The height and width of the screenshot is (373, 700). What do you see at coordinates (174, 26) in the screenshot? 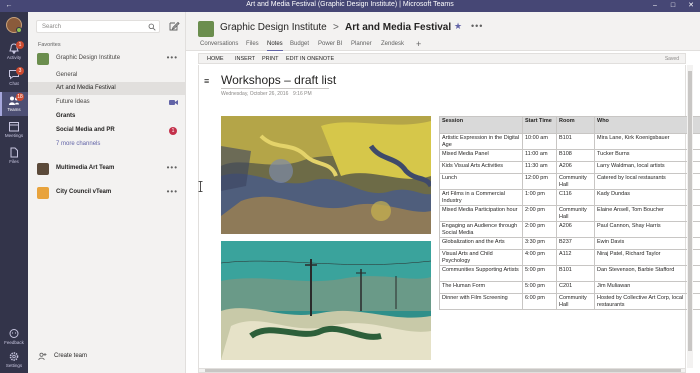
I see `compose-icon` at bounding box center [174, 26].